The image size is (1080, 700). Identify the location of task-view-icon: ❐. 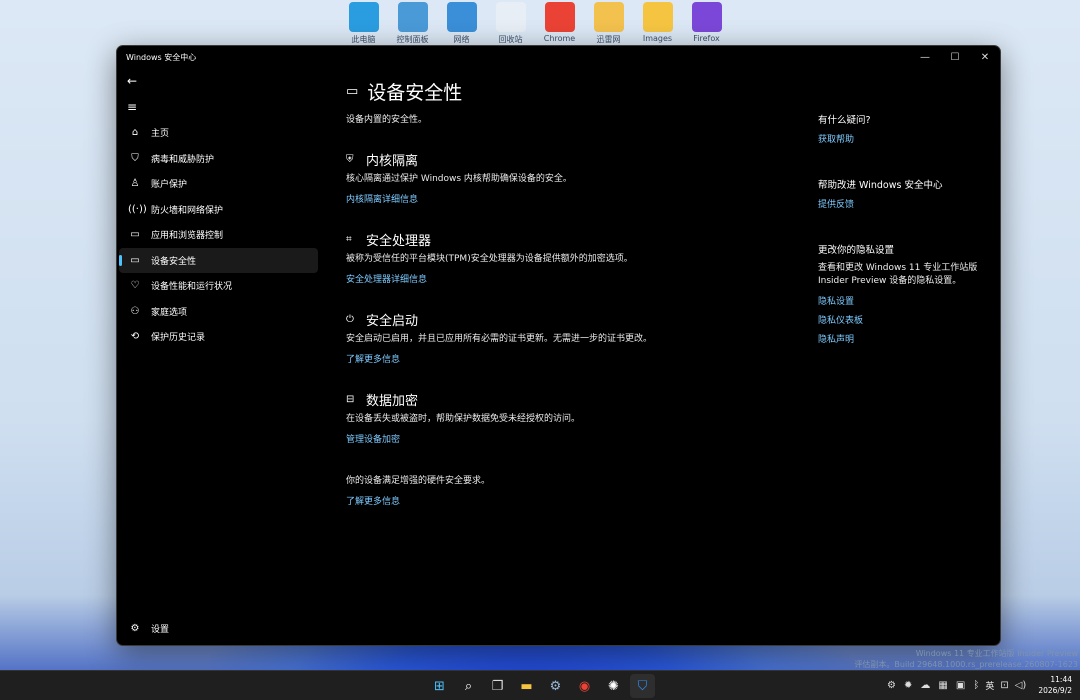
(497, 686).